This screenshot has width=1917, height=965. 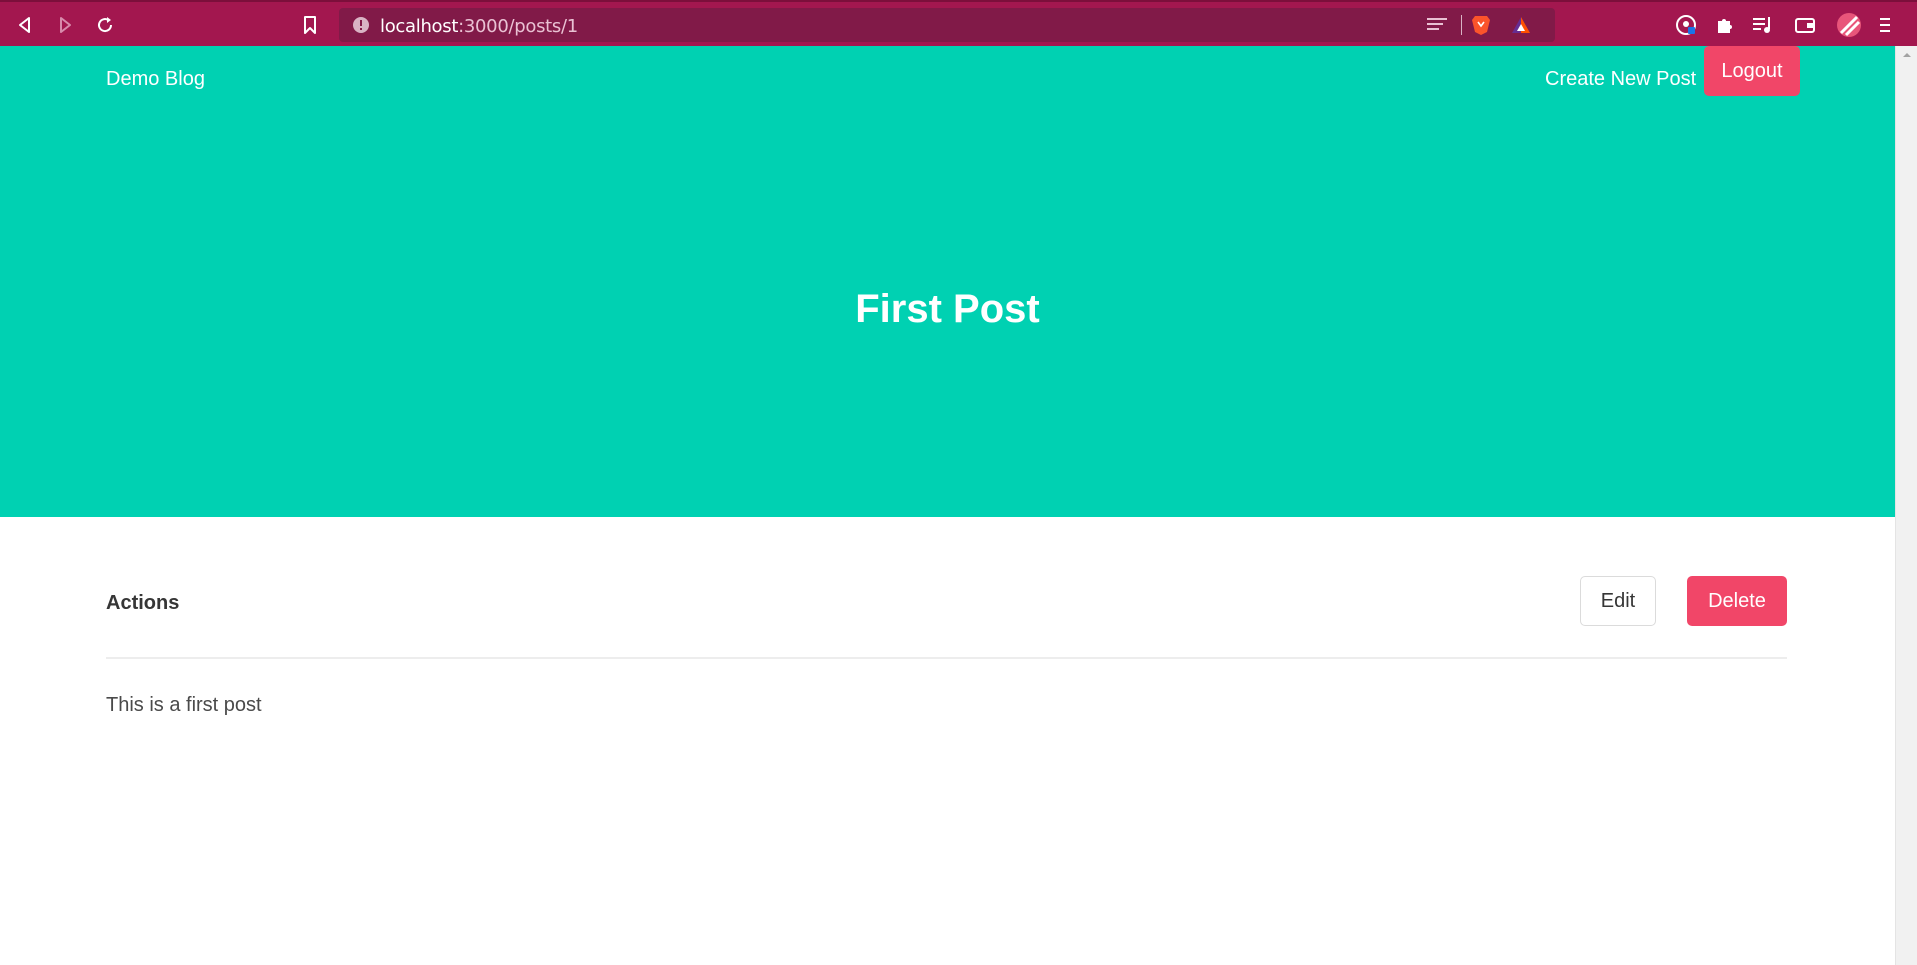 What do you see at coordinates (361, 25) in the screenshot?
I see `site-info-icon` at bounding box center [361, 25].